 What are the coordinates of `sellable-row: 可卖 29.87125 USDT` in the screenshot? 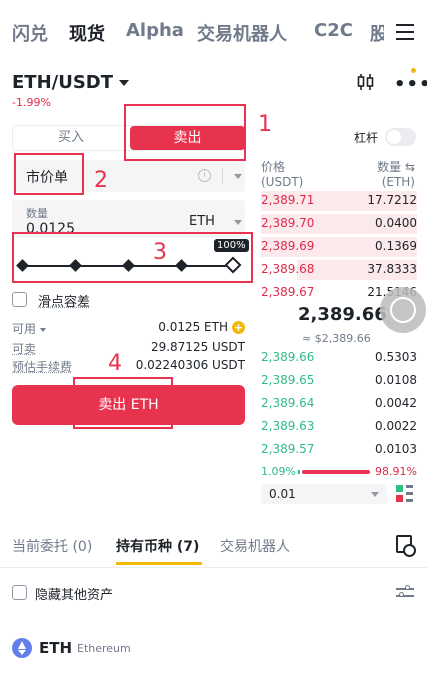 It's located at (128, 349).